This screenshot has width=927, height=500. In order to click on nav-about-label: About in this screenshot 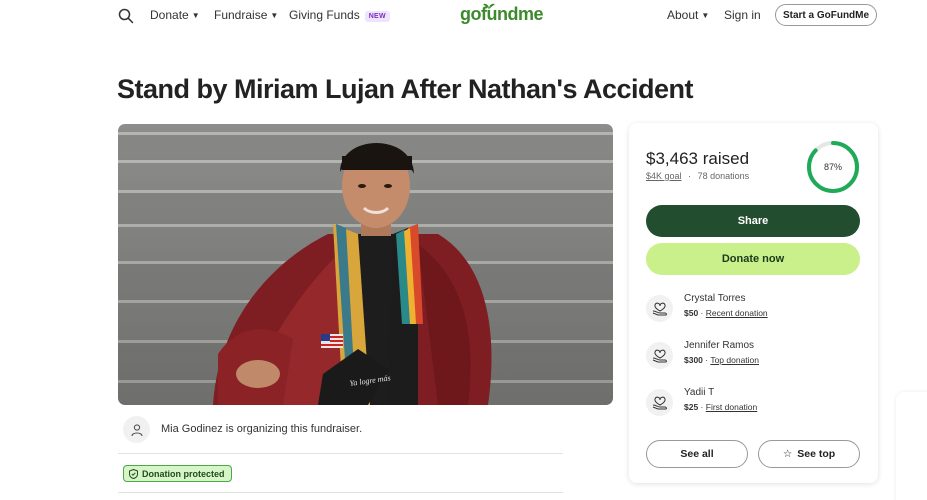, I will do `click(683, 15)`.